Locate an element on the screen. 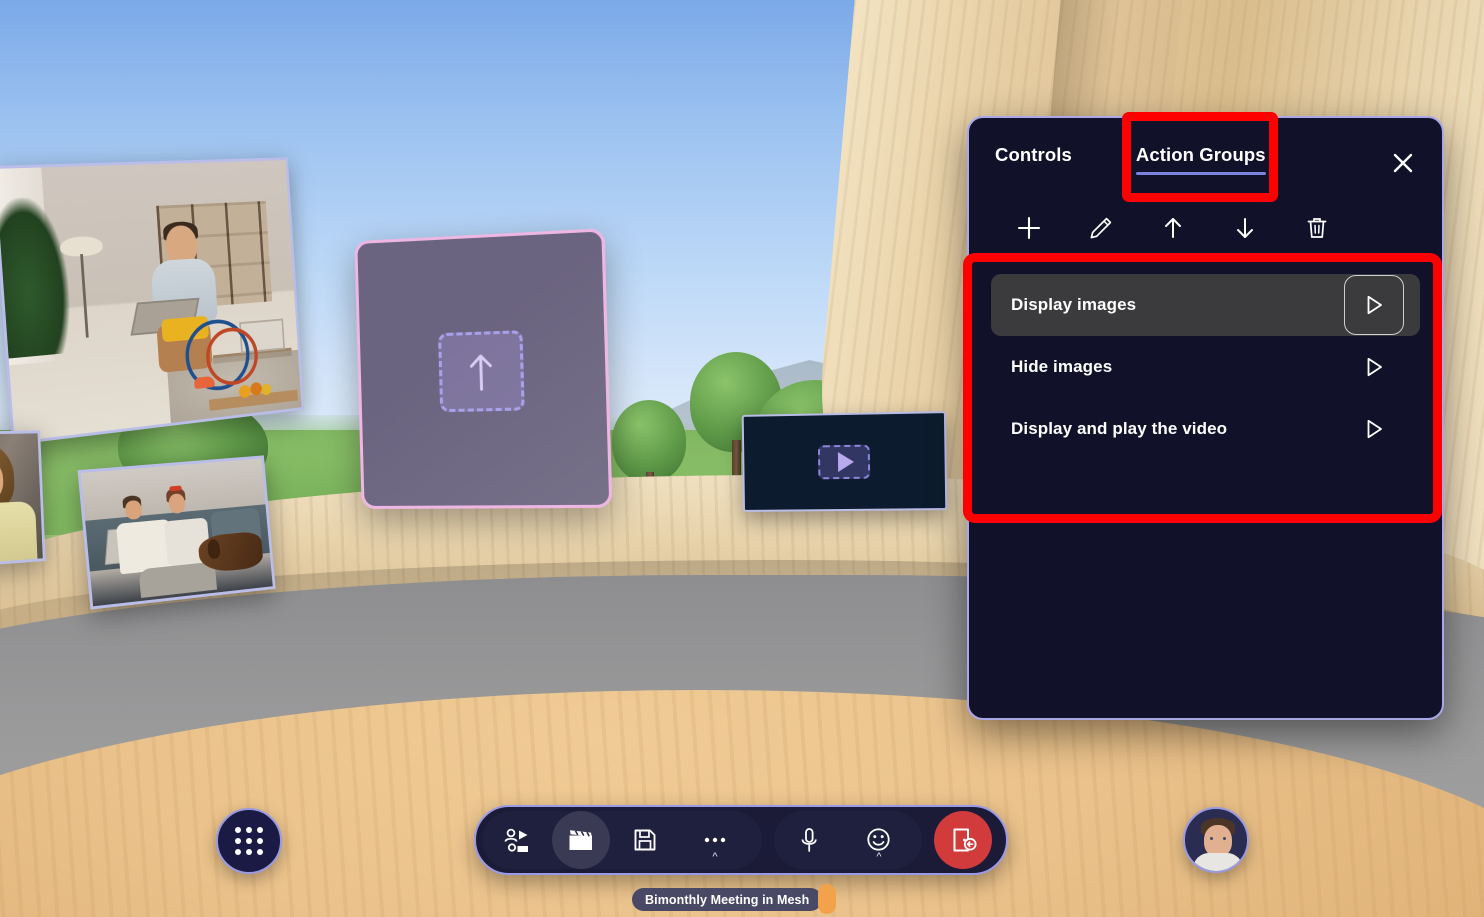 This screenshot has height=917, width=1484. scene-panel-video-placeholder is located at coordinates (844, 461).